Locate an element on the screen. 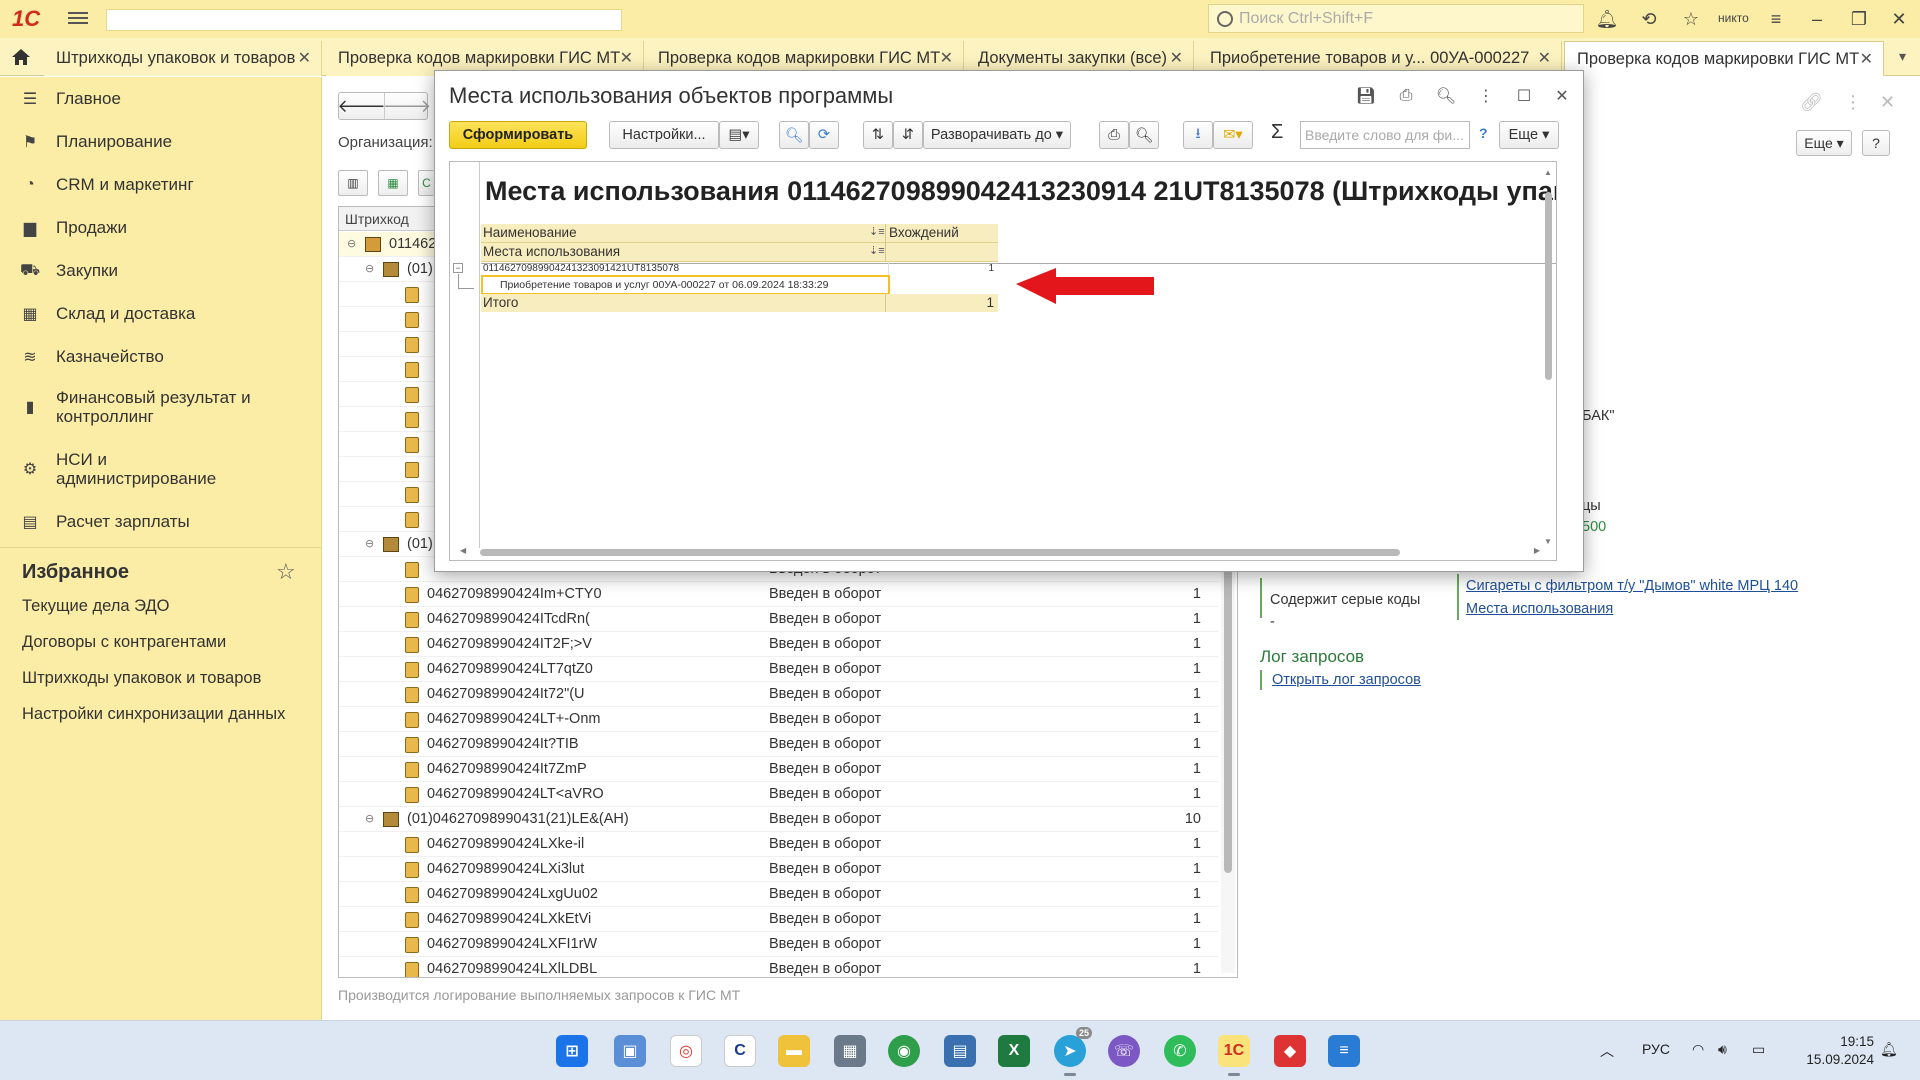  table-icon: ▦ is located at coordinates (393, 183).